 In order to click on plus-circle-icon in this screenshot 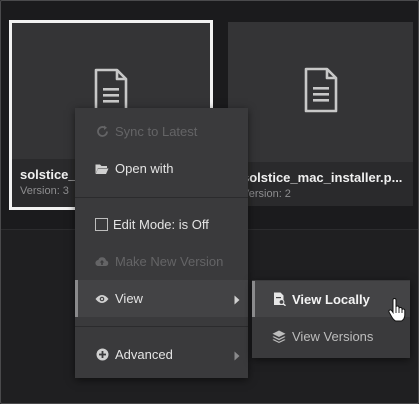, I will do `click(102, 355)`.